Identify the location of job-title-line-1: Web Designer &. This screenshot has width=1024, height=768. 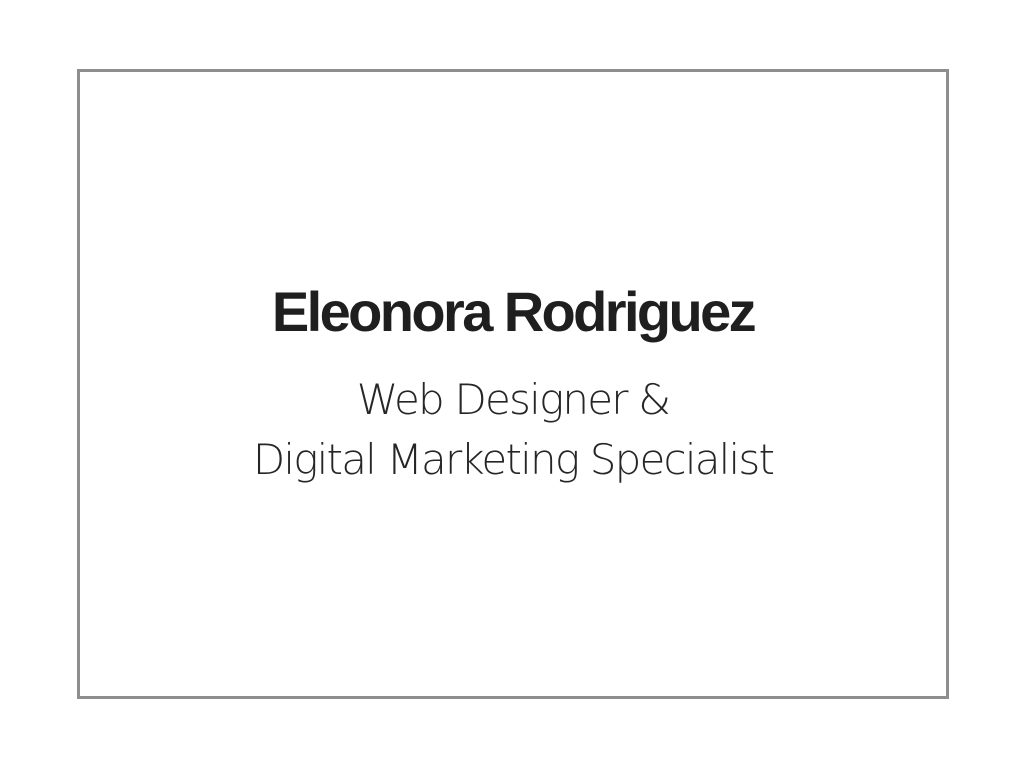
(513, 399).